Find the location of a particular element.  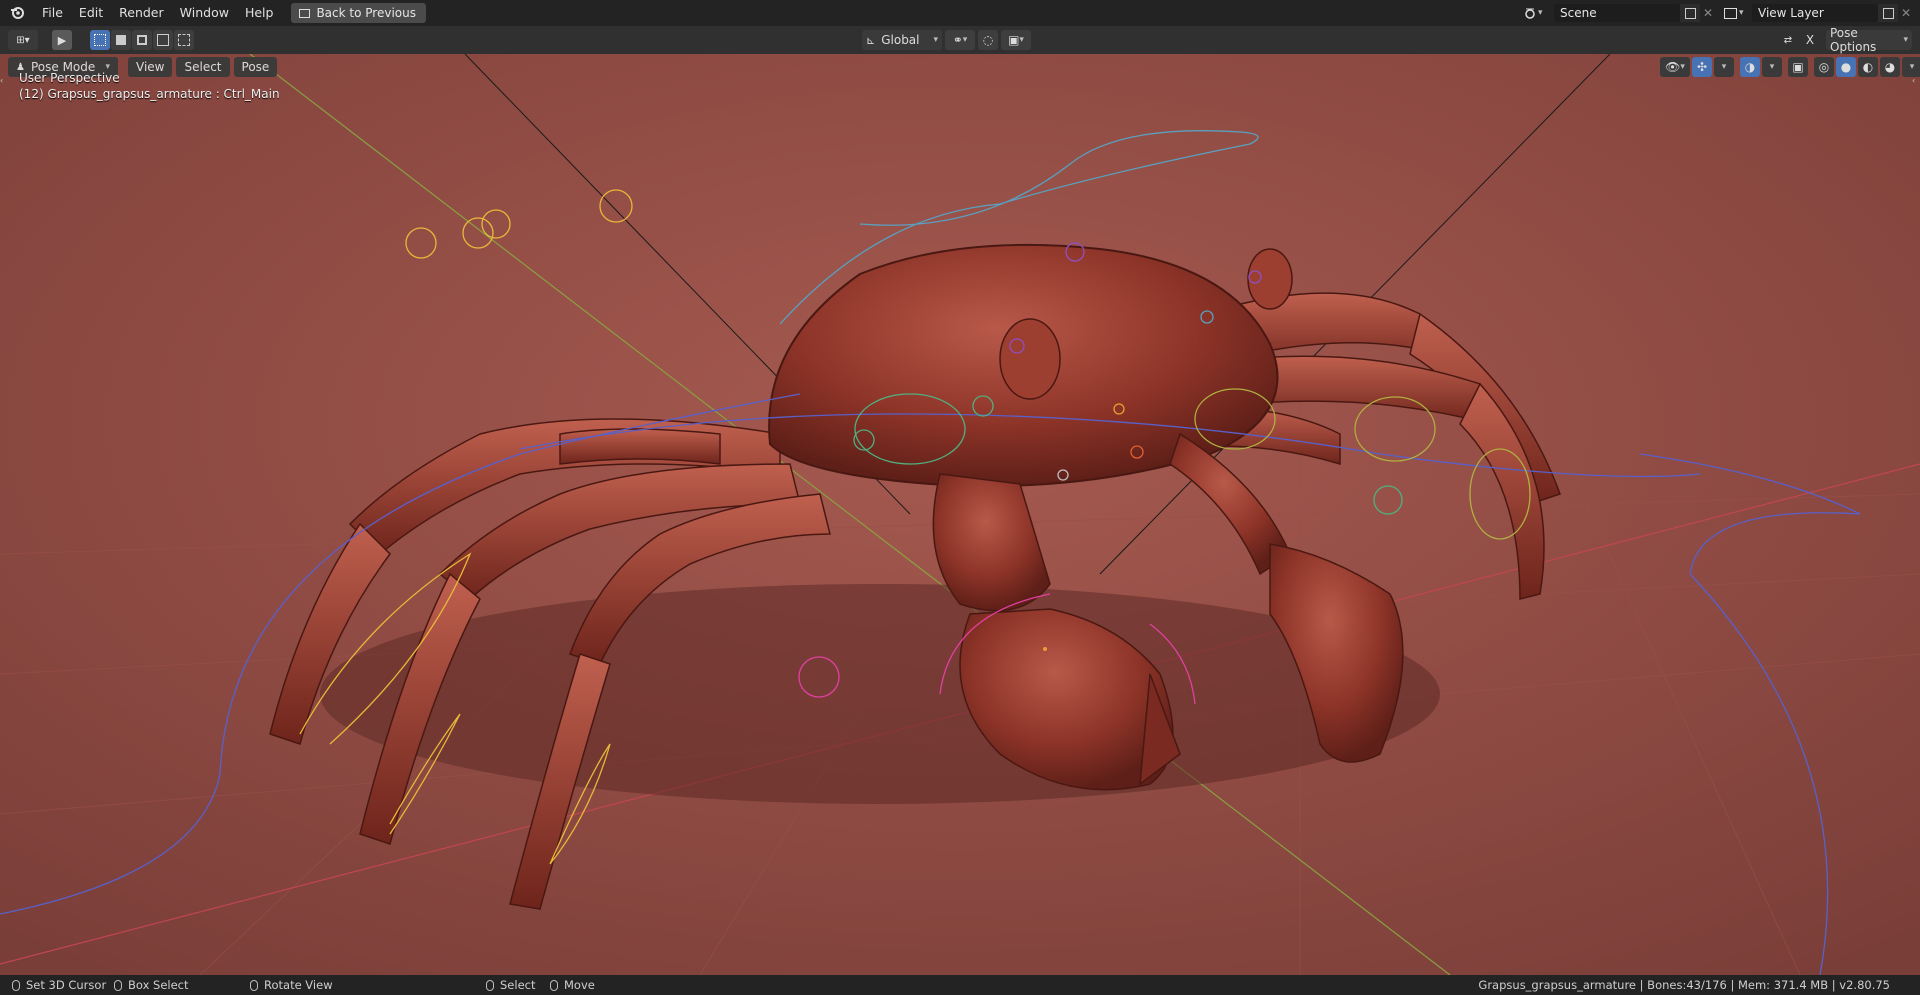

snap-increment-icon: ▣ is located at coordinates (1014, 40).